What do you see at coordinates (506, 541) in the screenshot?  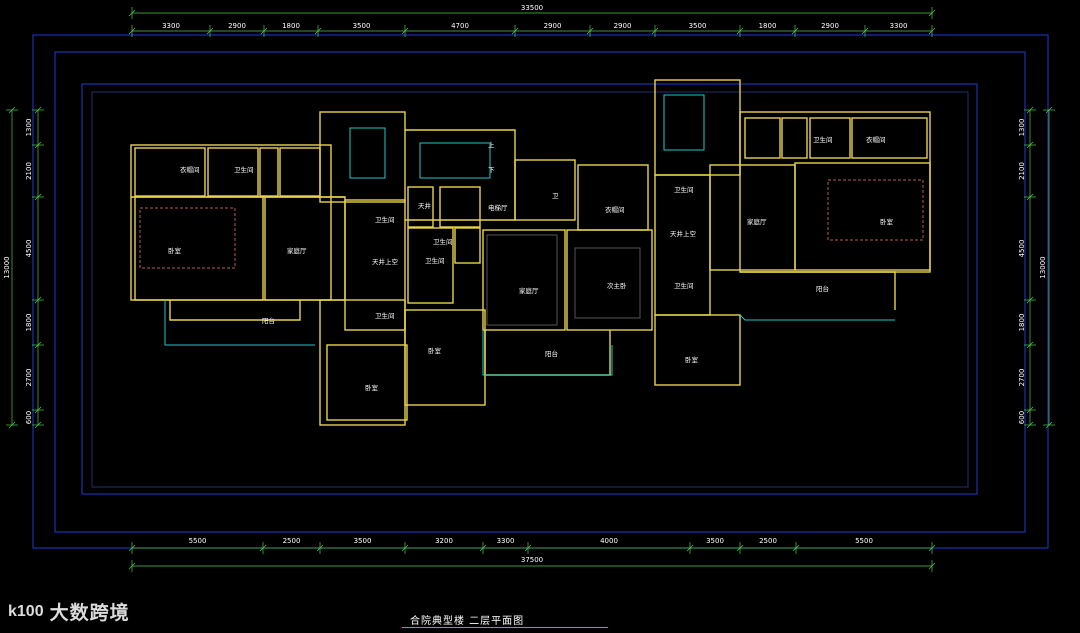 I see `dimension-segment-bottom: 3300` at bounding box center [506, 541].